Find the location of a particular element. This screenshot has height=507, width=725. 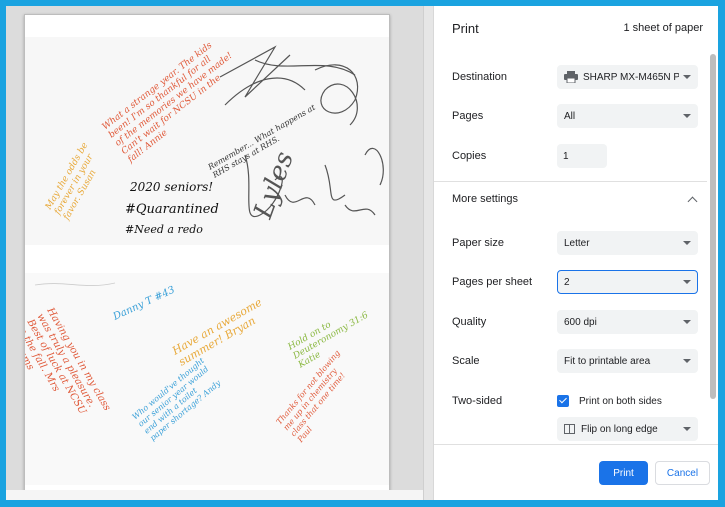

settings-scrollbar is located at coordinates (713, 249).